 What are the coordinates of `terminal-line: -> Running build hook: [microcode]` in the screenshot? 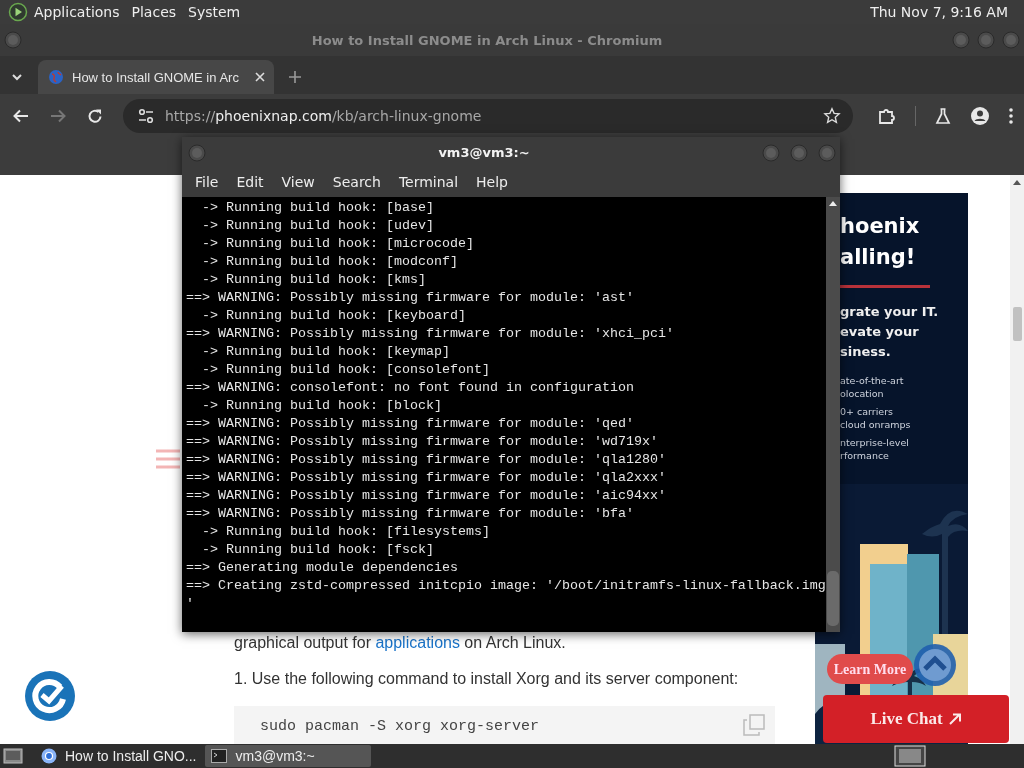 It's located at (338, 244).